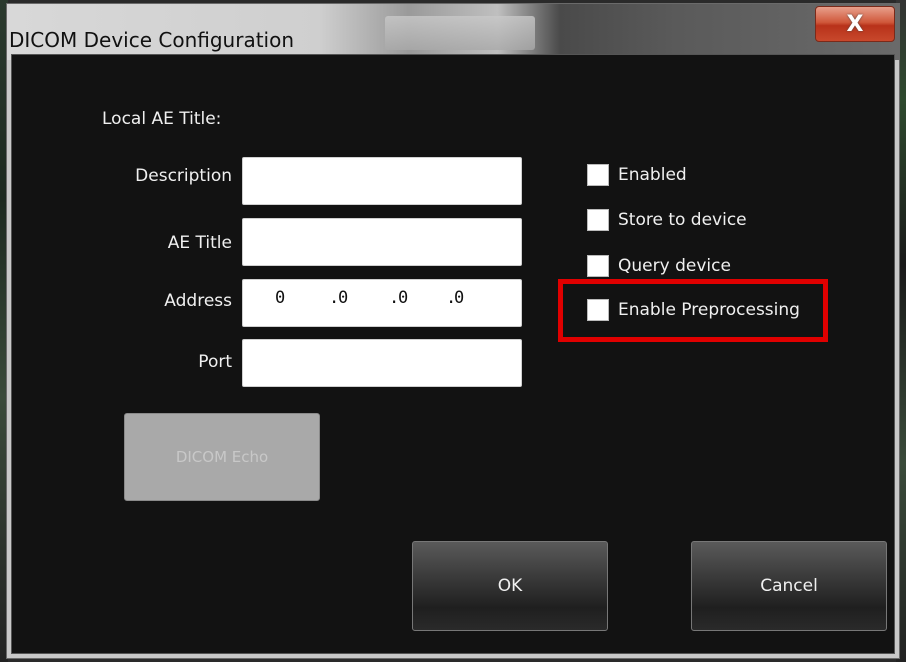 This screenshot has height=662, width=906. I want to click on enabled-checkbox-row: Enabled, so click(637, 175).